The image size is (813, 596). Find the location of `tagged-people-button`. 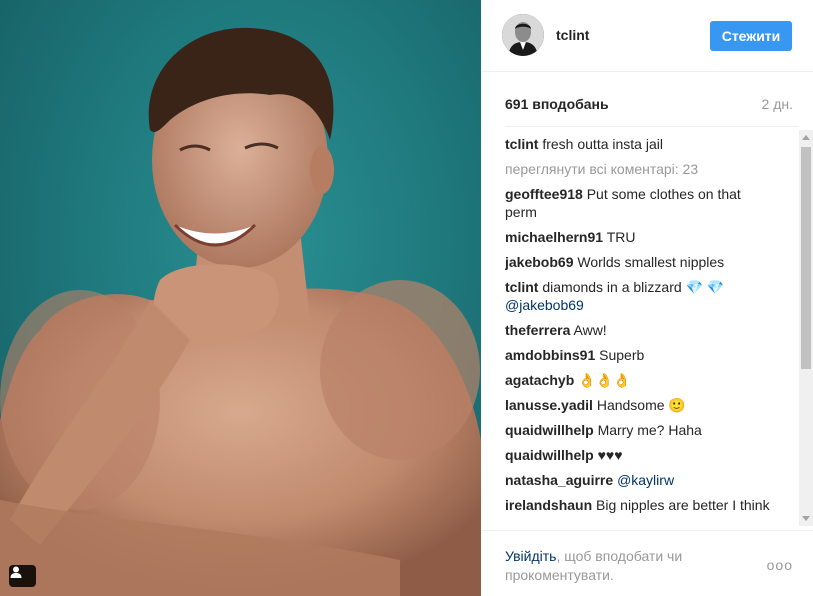

tagged-people-button is located at coordinates (22, 576).